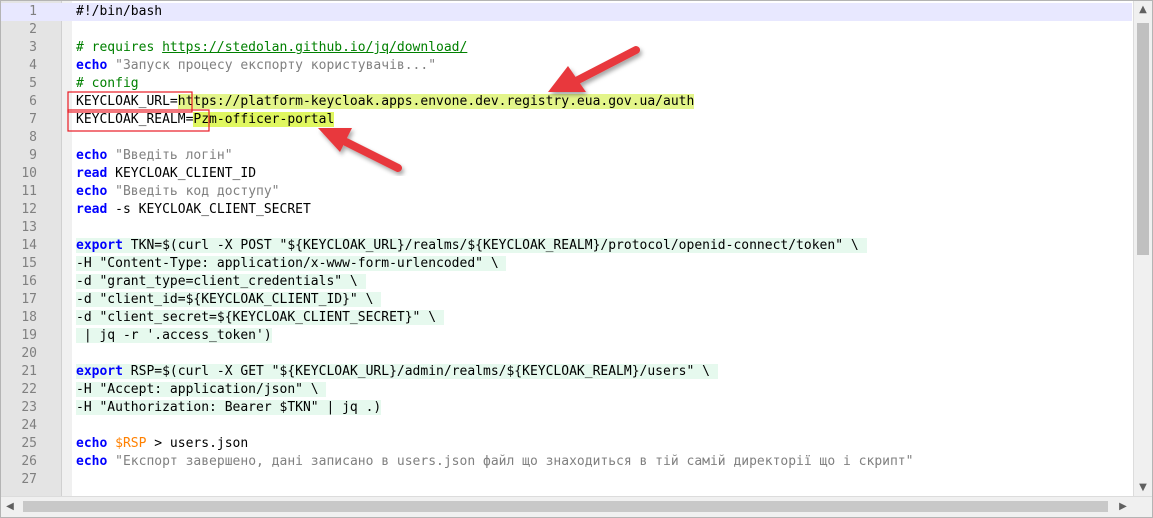  What do you see at coordinates (29, 371) in the screenshot?
I see `line-number: 21` at bounding box center [29, 371].